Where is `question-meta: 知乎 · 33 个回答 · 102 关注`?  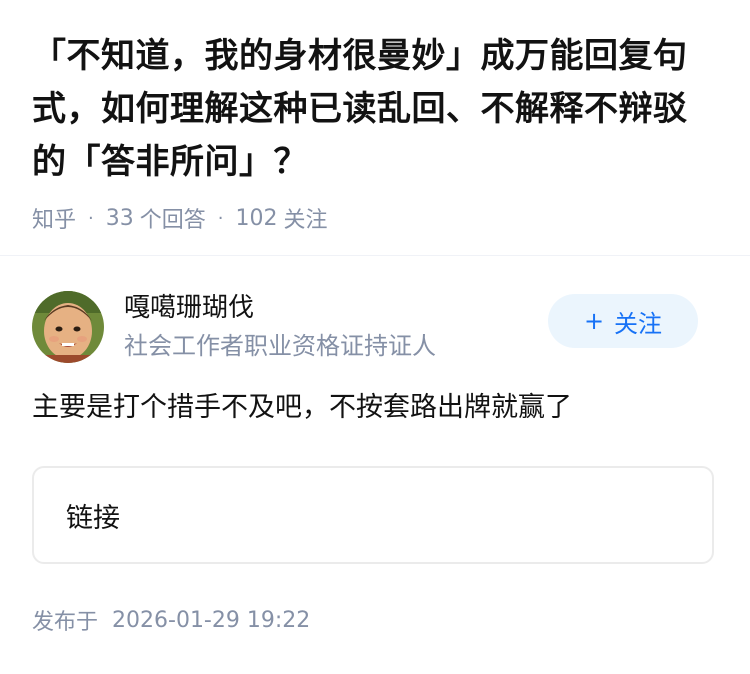
question-meta: 知乎 · 33 个回答 · 102 关注 is located at coordinates (375, 218).